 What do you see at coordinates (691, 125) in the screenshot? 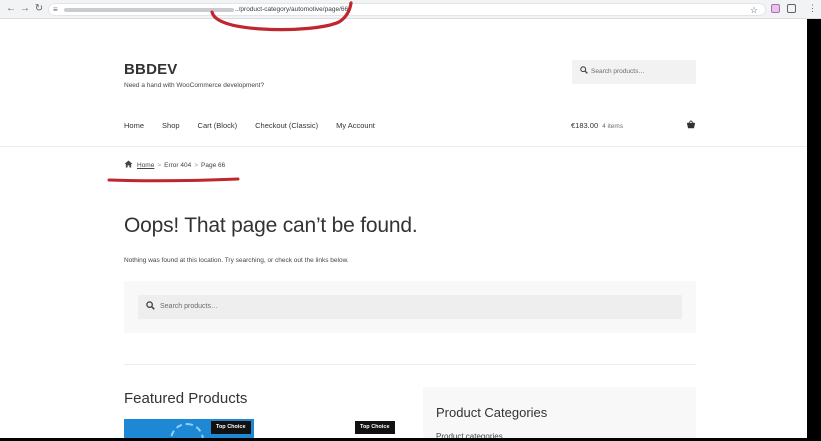
I see `basket-icon` at bounding box center [691, 125].